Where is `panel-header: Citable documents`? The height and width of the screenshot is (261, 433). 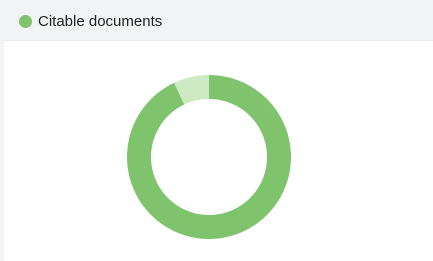 panel-header: Citable documents is located at coordinates (218, 23).